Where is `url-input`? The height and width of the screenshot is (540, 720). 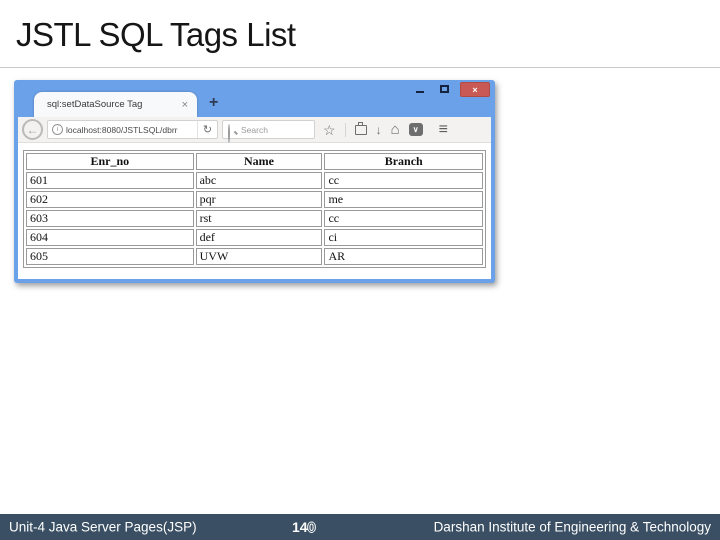 url-input is located at coordinates (131, 129).